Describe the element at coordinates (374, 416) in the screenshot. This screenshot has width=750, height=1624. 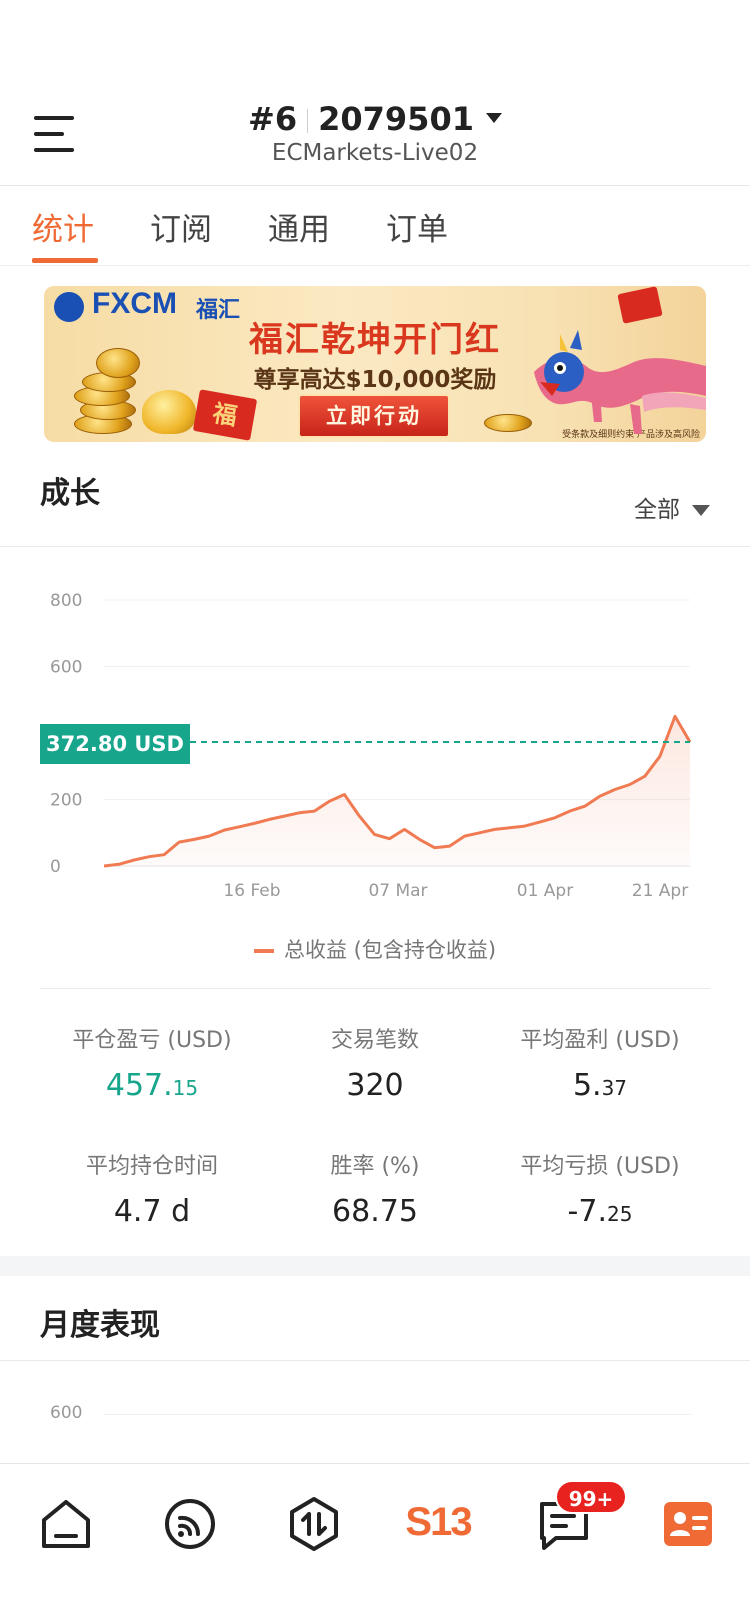
I see `banner-cta-button: 立即行动` at that location.